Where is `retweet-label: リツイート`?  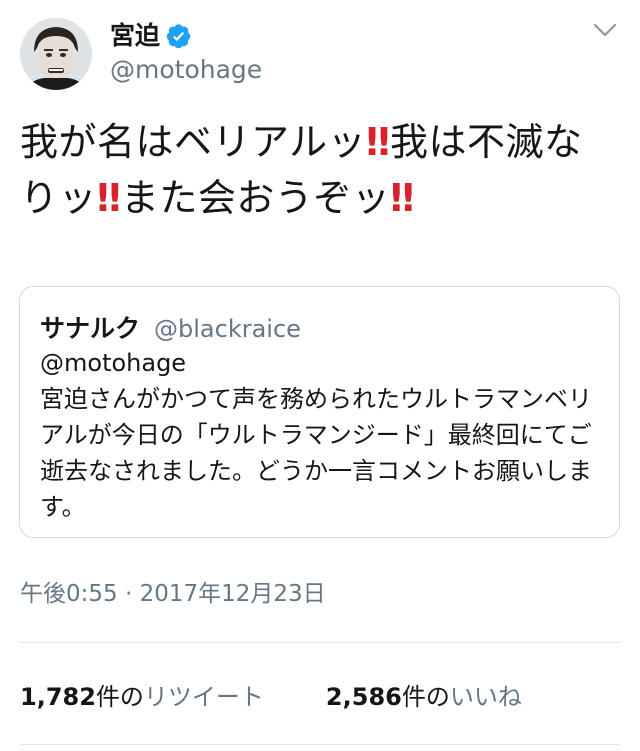 retweet-label: リツイート is located at coordinates (203, 696).